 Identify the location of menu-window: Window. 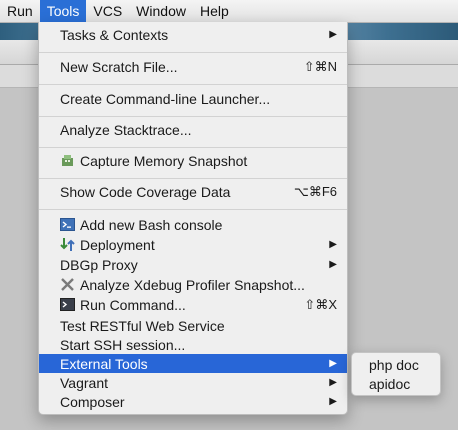
(161, 11).